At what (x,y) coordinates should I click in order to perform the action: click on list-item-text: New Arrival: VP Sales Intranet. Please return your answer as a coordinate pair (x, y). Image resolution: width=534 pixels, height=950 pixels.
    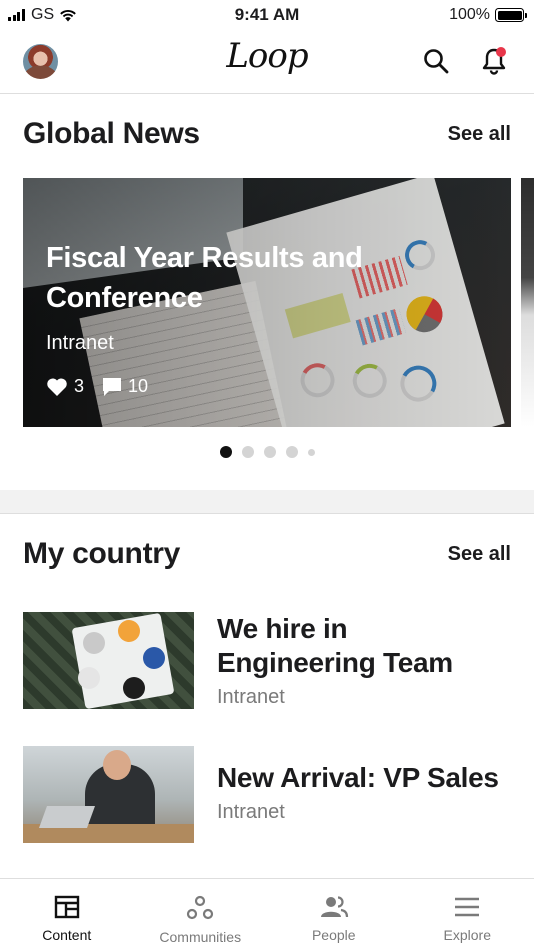
    Looking at the image, I should click on (365, 792).